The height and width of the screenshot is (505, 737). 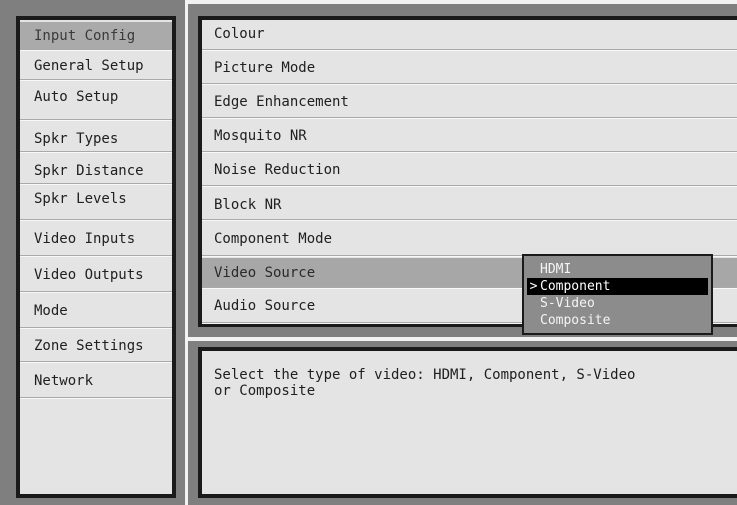 What do you see at coordinates (96, 239) in the screenshot?
I see `sidebar-item-video-inputs: Video Inputs` at bounding box center [96, 239].